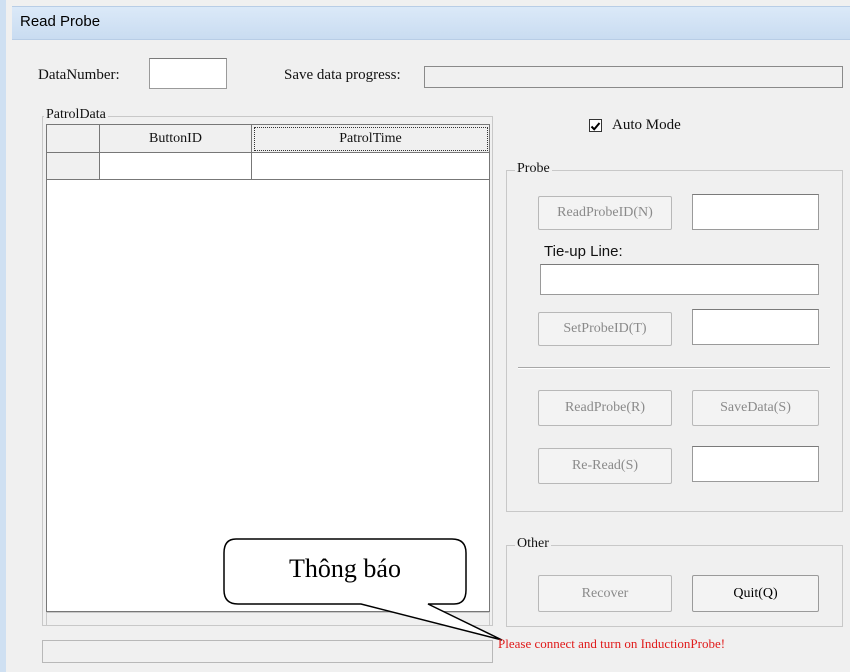 The height and width of the screenshot is (672, 850). What do you see at coordinates (345, 568) in the screenshot?
I see `callout-text: Thông báo` at bounding box center [345, 568].